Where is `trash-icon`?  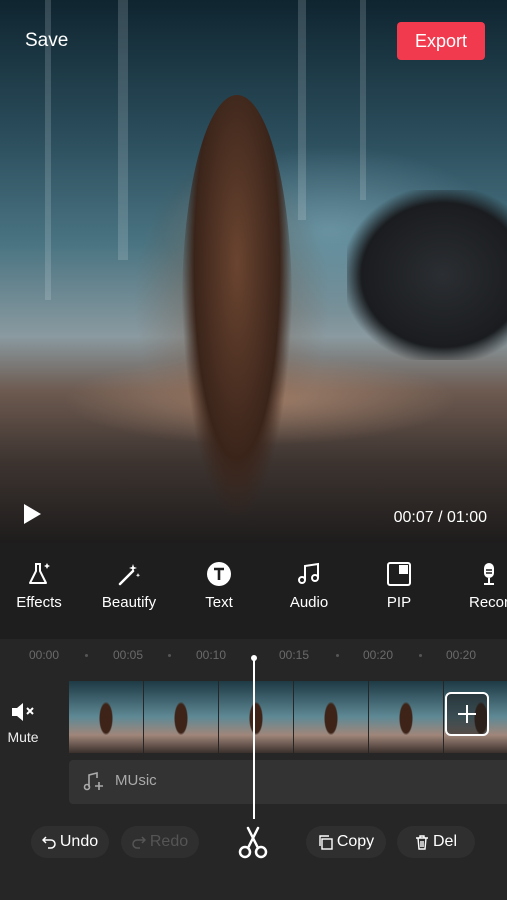 trash-icon is located at coordinates (421, 842).